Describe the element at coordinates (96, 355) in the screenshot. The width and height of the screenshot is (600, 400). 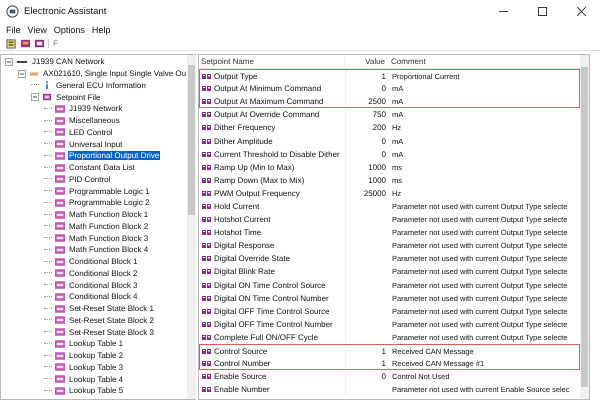
I see `tree-item: Lookup Table 2` at that location.